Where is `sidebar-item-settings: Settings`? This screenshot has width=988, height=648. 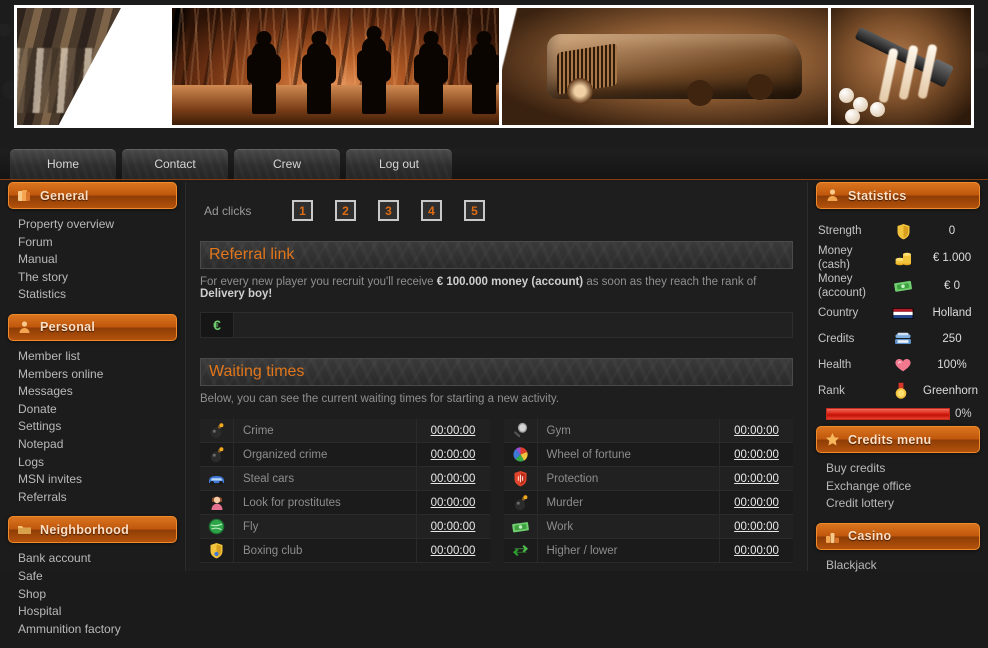 sidebar-item-settings: Settings is located at coordinates (101, 427).